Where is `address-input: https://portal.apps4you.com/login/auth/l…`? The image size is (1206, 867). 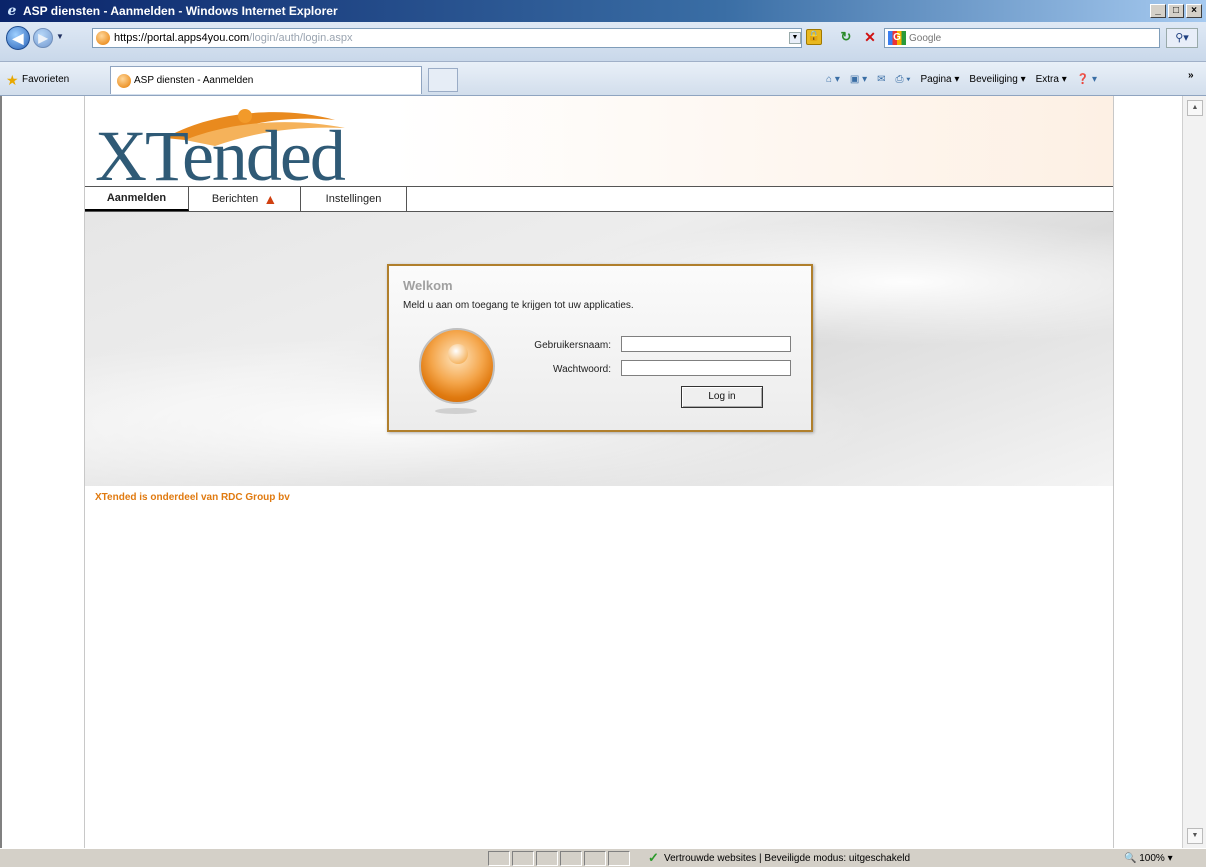 address-input: https://portal.apps4you.com/login/auth/l… is located at coordinates (447, 38).